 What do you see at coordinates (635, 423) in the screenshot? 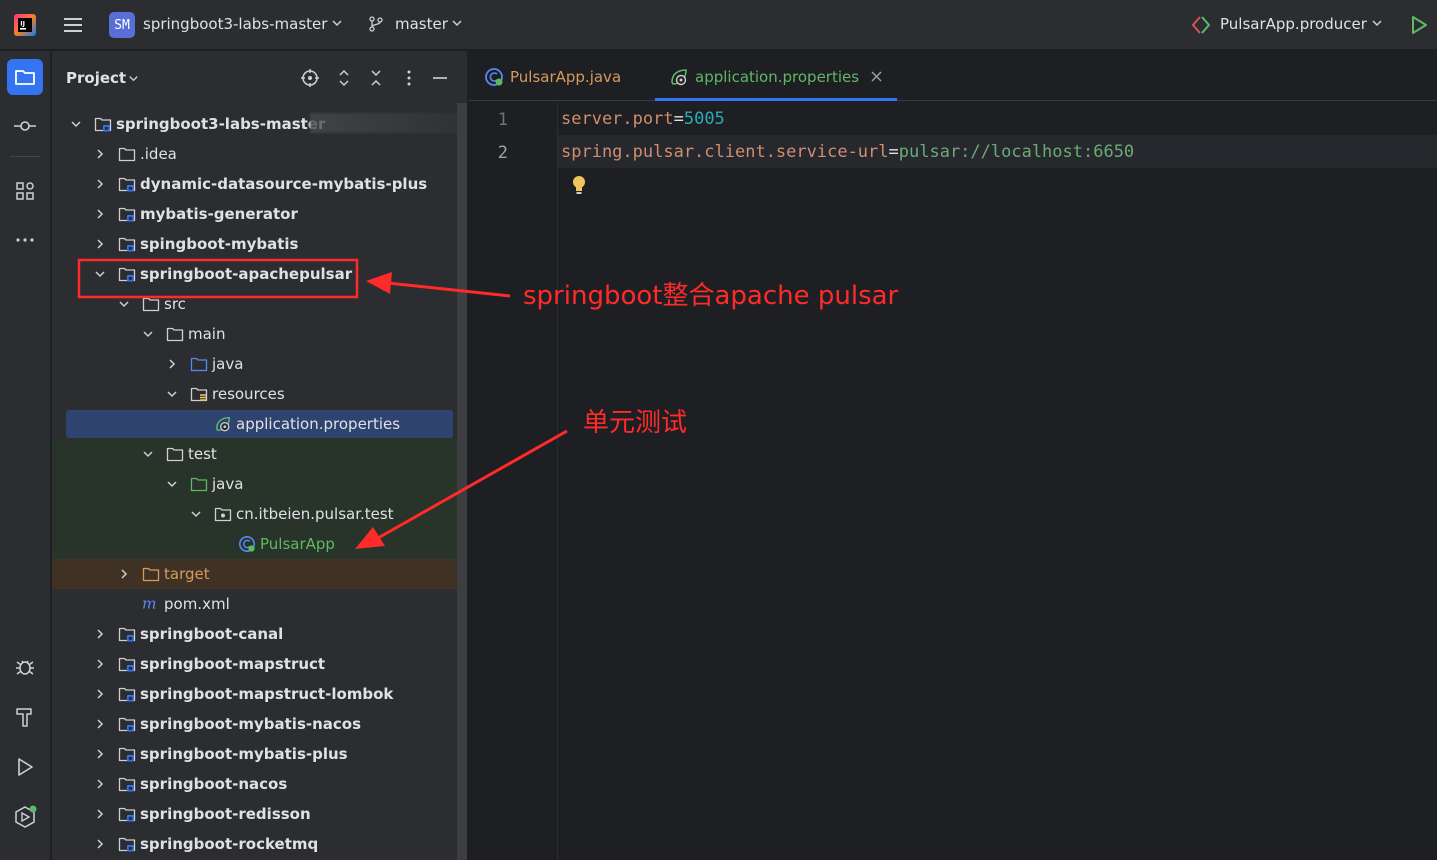
I see `annotation-unit-test: 单元测试` at bounding box center [635, 423].